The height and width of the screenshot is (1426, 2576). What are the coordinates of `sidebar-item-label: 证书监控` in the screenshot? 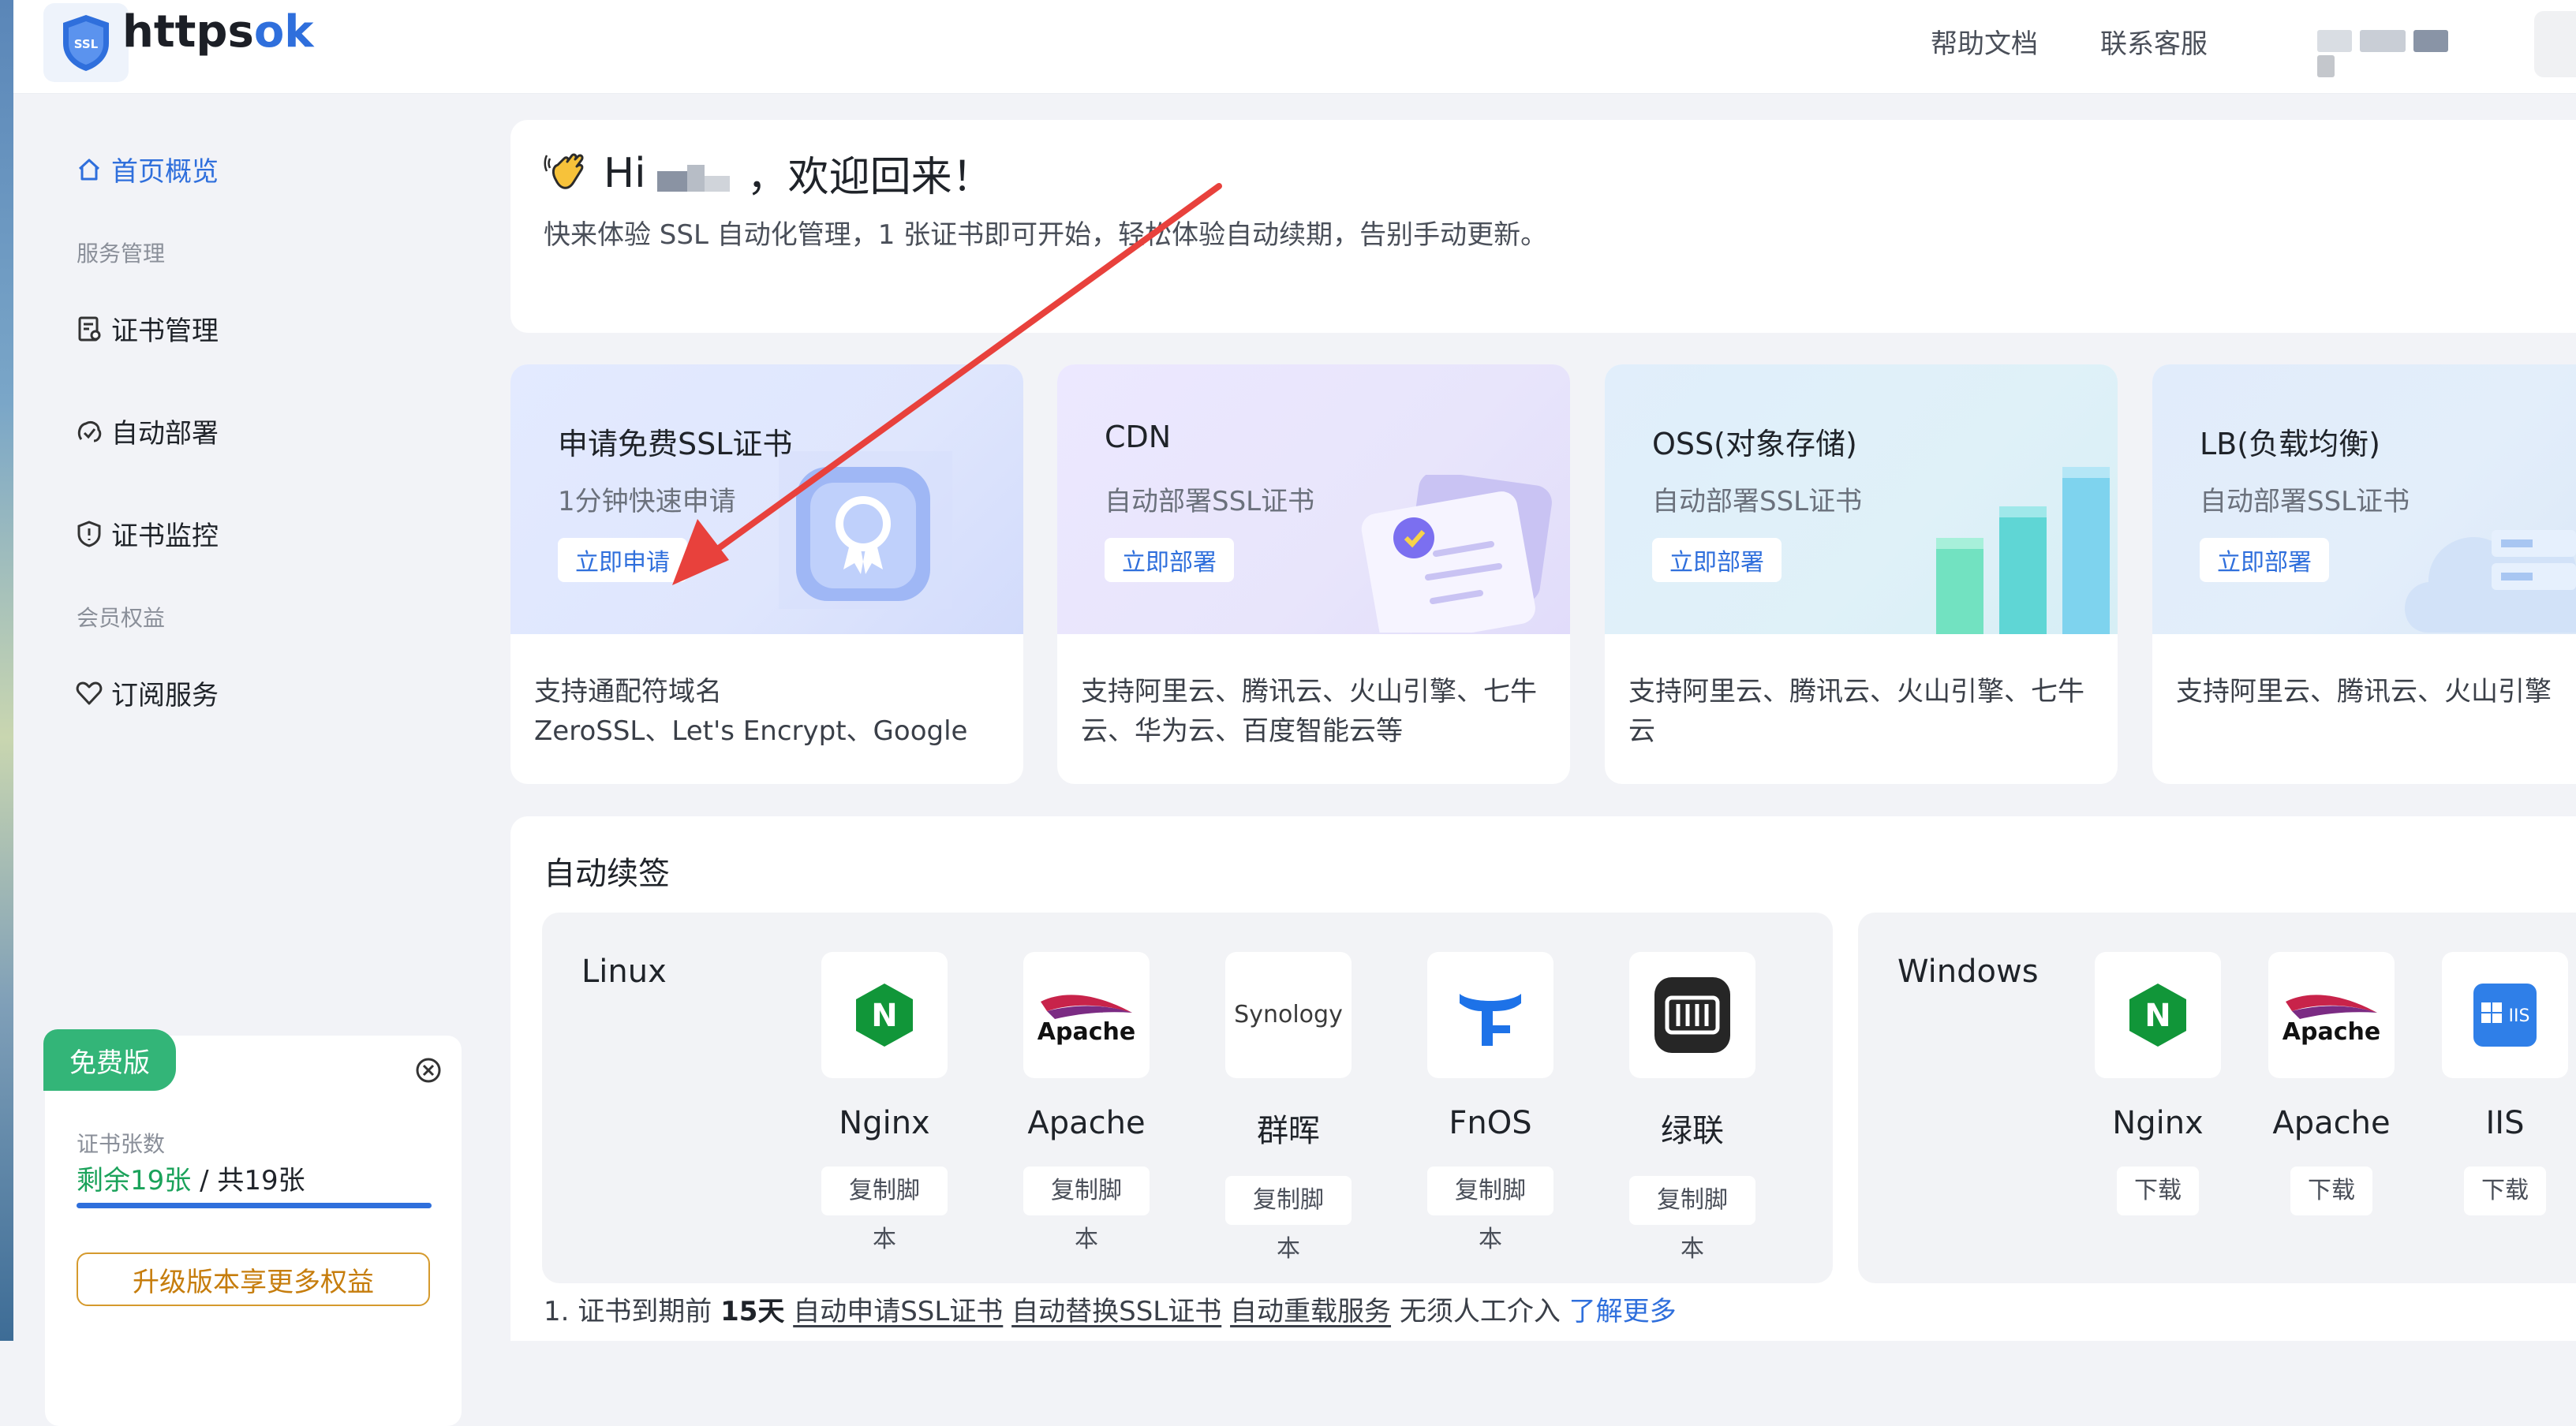 It's located at (165, 536).